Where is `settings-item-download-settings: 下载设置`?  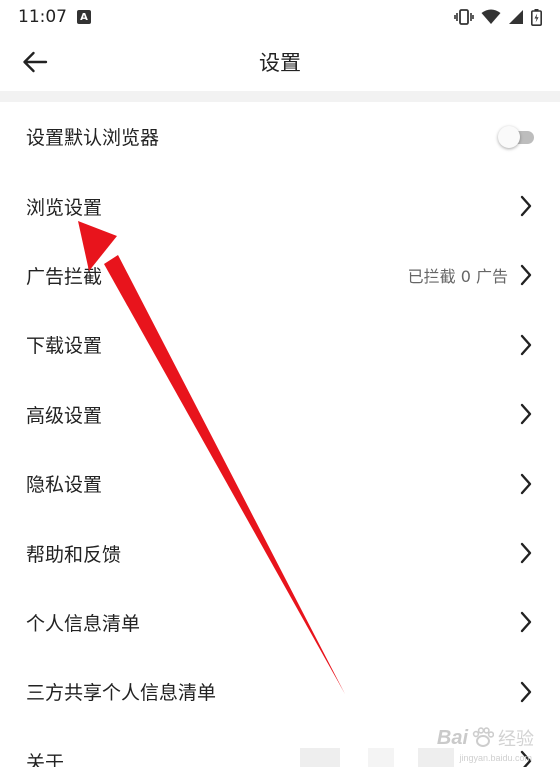
settings-item-download-settings: 下载设置 is located at coordinates (280, 344).